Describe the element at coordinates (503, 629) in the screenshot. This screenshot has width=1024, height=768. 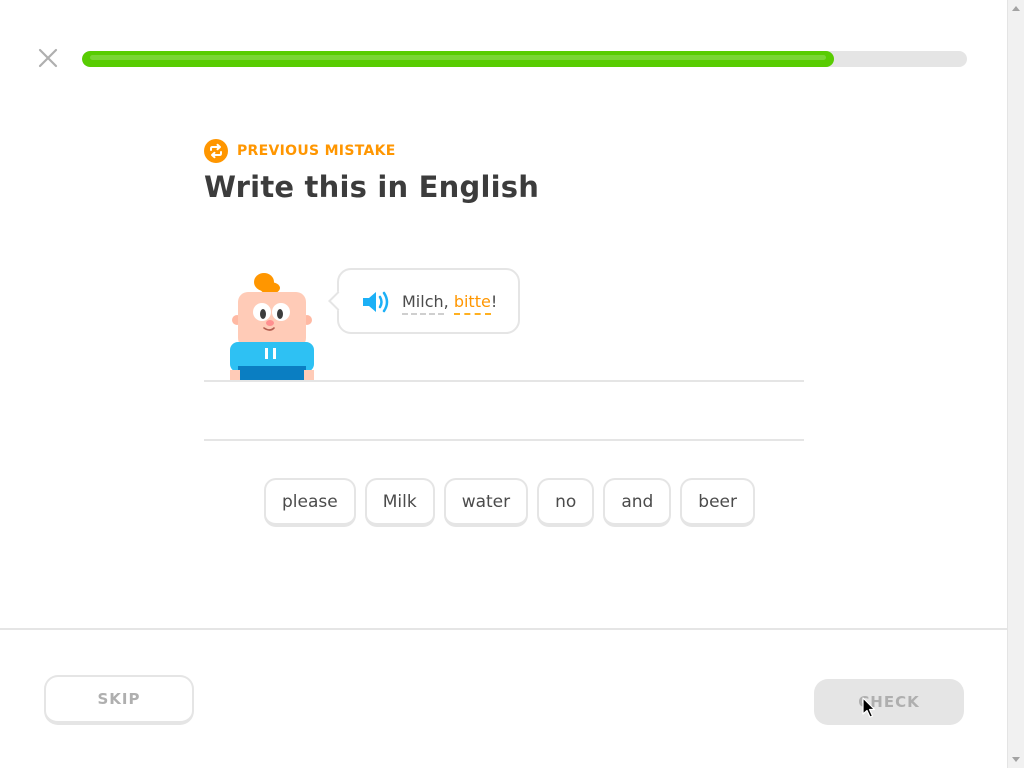
I see `footer-divider` at that location.